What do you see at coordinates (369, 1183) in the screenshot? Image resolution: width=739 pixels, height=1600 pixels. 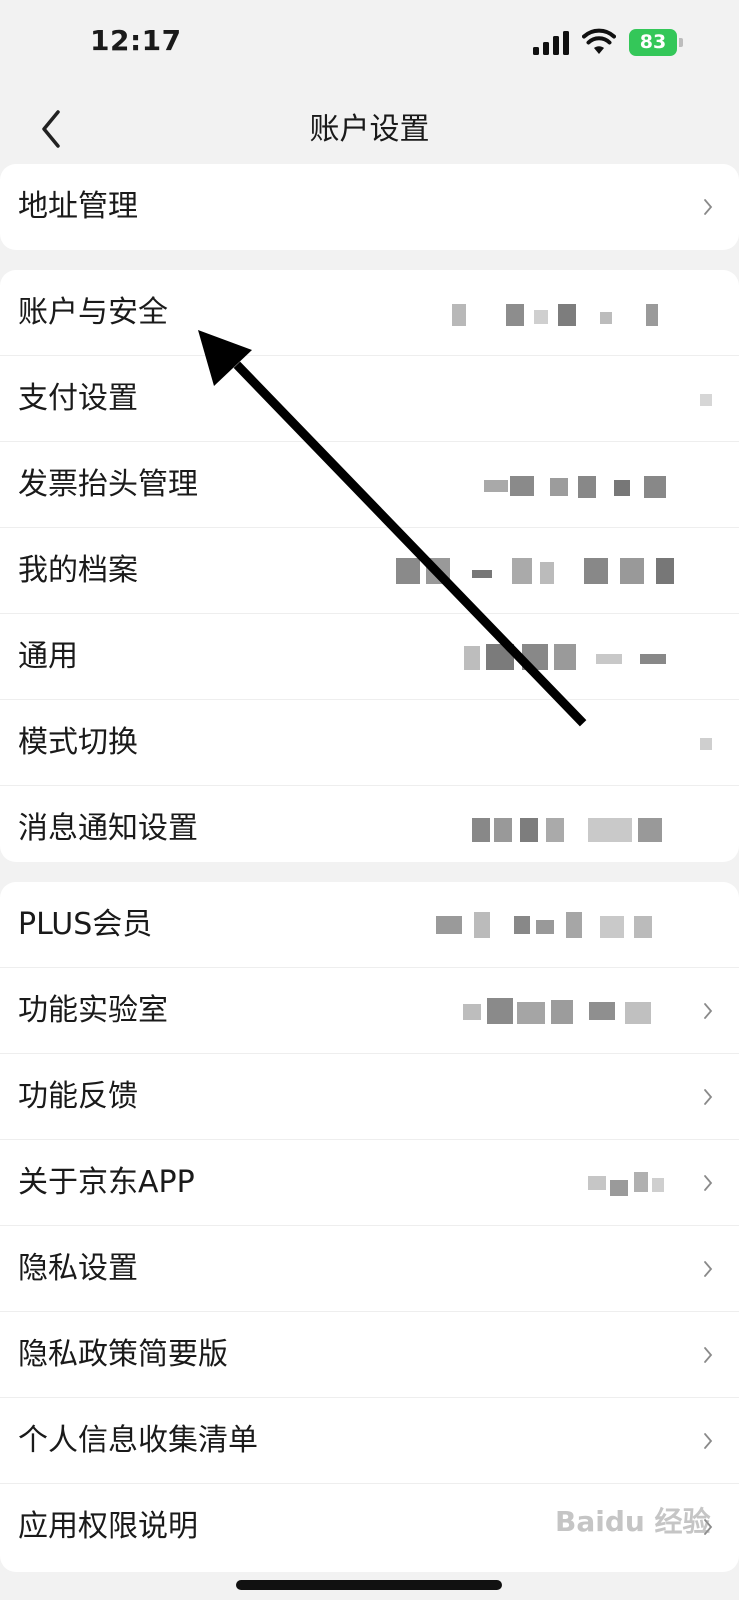 I see `settings-item-about-app: 关于京东APP` at bounding box center [369, 1183].